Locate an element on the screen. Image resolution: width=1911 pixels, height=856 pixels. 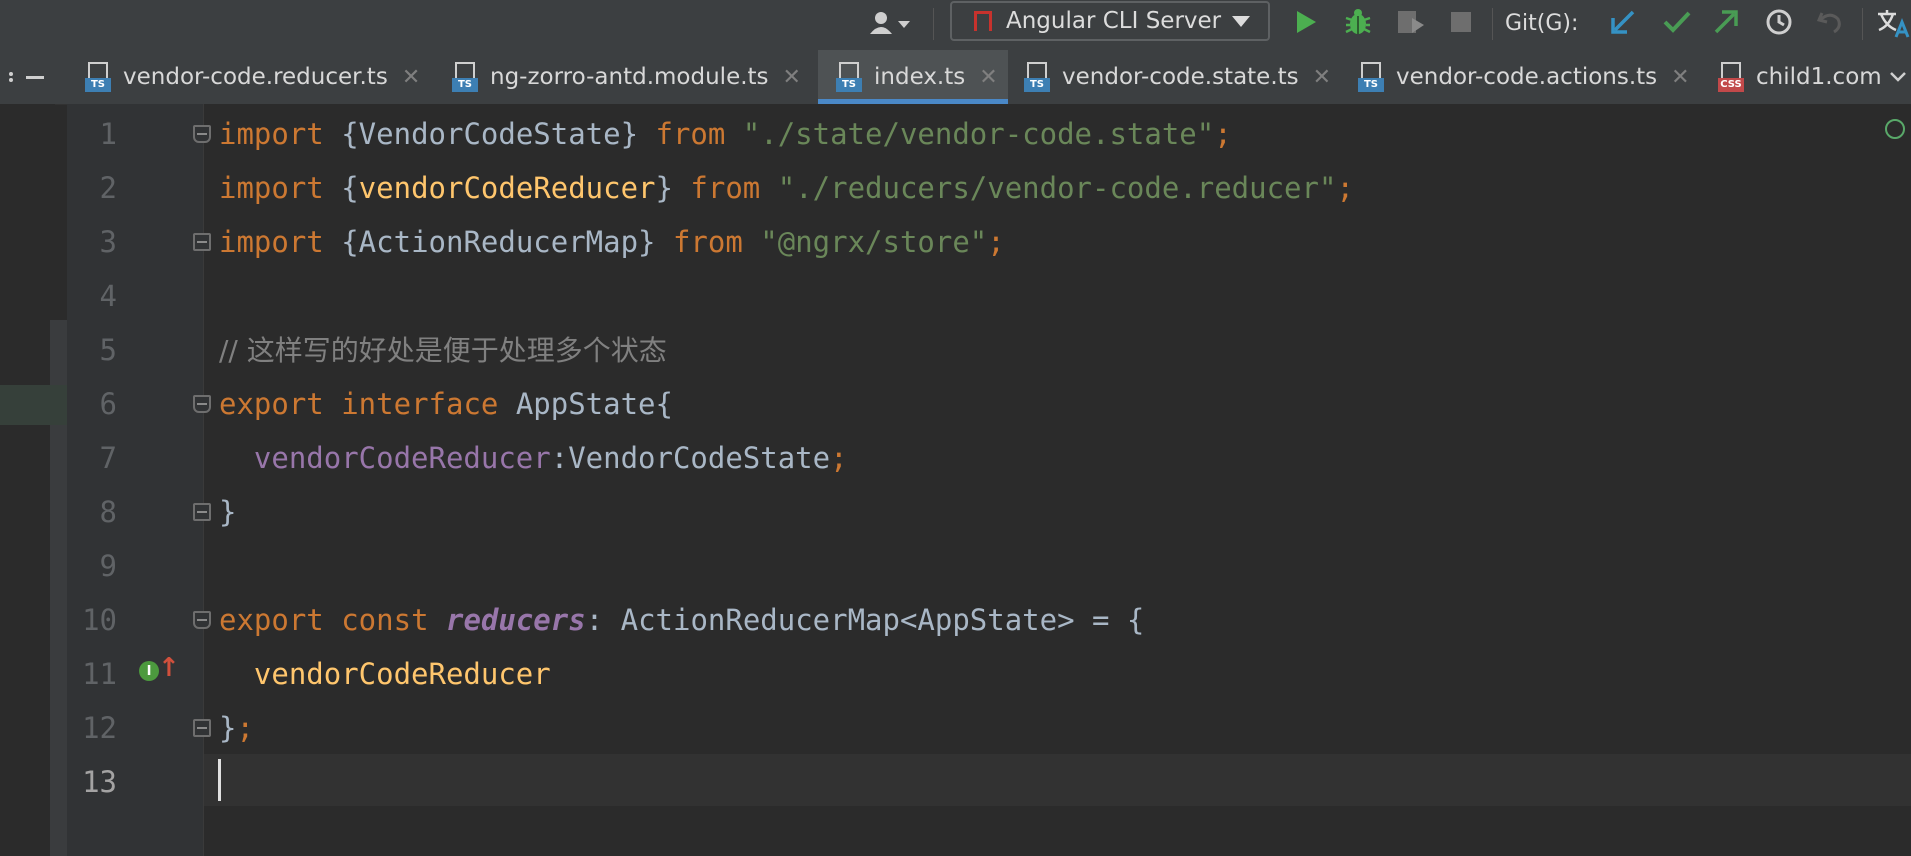
line-number: 5 is located at coordinates (108, 350).